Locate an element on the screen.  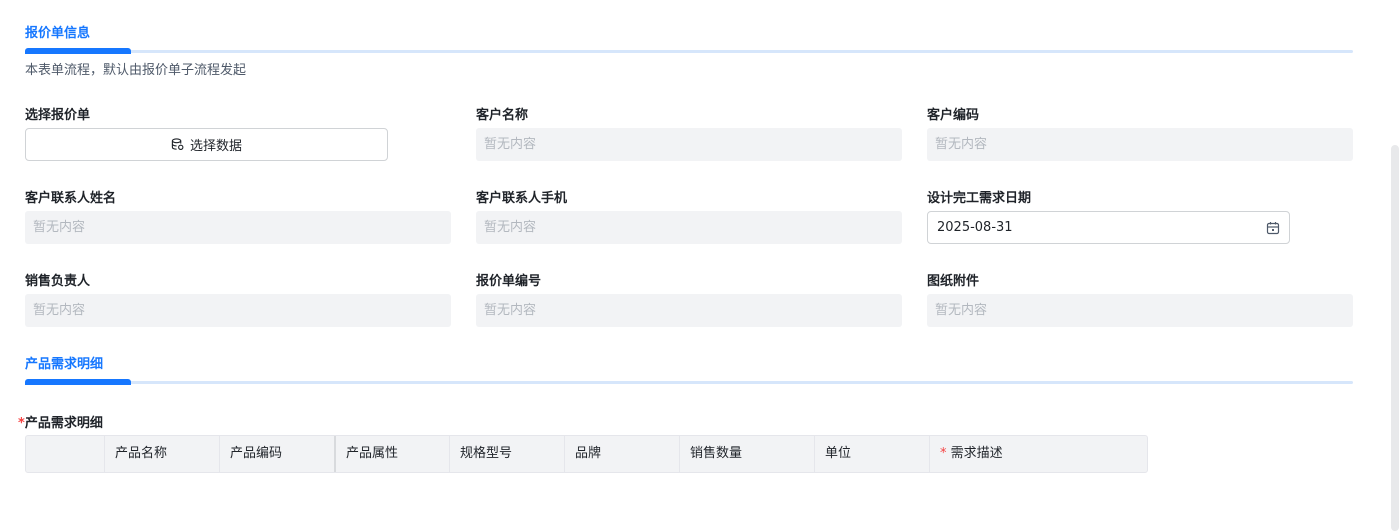
product-table-label: *产品需求明细 is located at coordinates (60, 423).